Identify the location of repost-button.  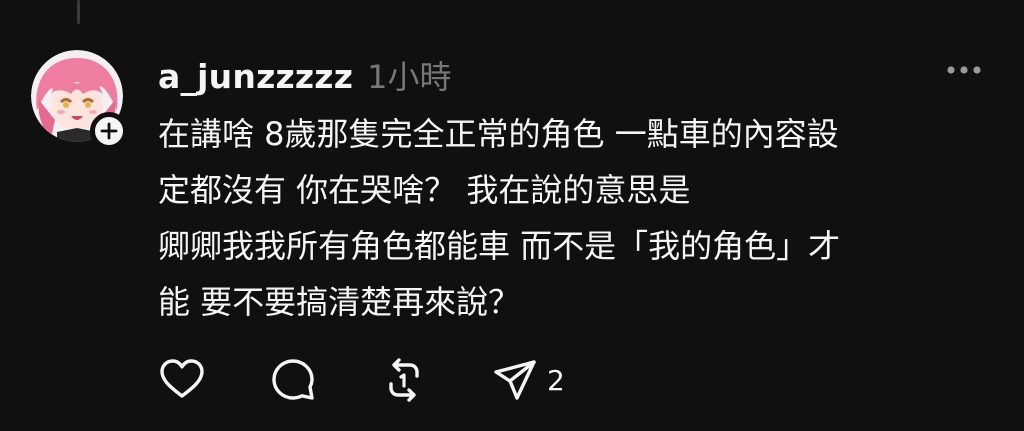
(404, 380).